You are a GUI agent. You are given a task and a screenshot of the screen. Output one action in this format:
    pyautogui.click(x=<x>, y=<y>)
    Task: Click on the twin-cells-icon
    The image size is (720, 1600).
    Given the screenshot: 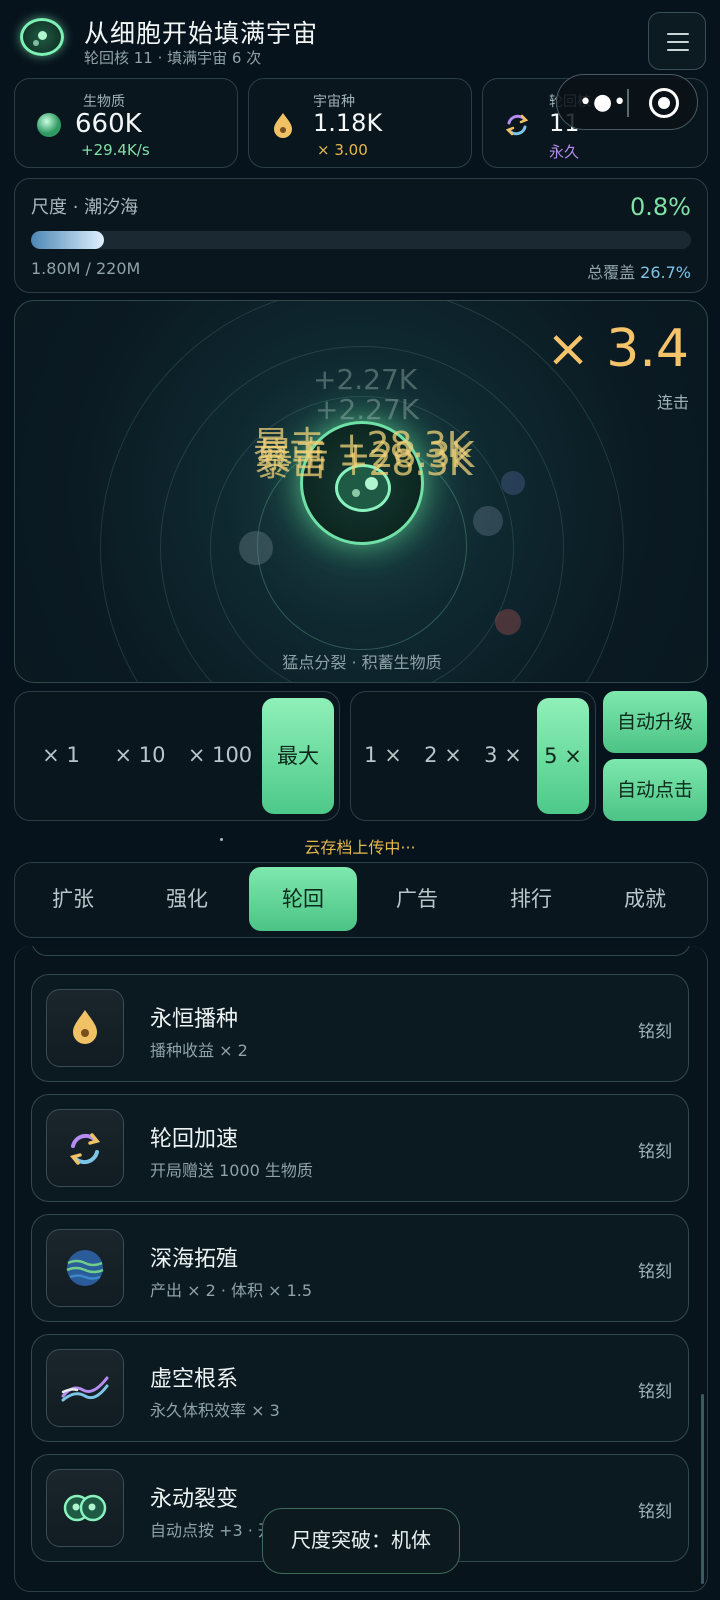 What is the action you would take?
    pyautogui.click(x=85, y=1508)
    